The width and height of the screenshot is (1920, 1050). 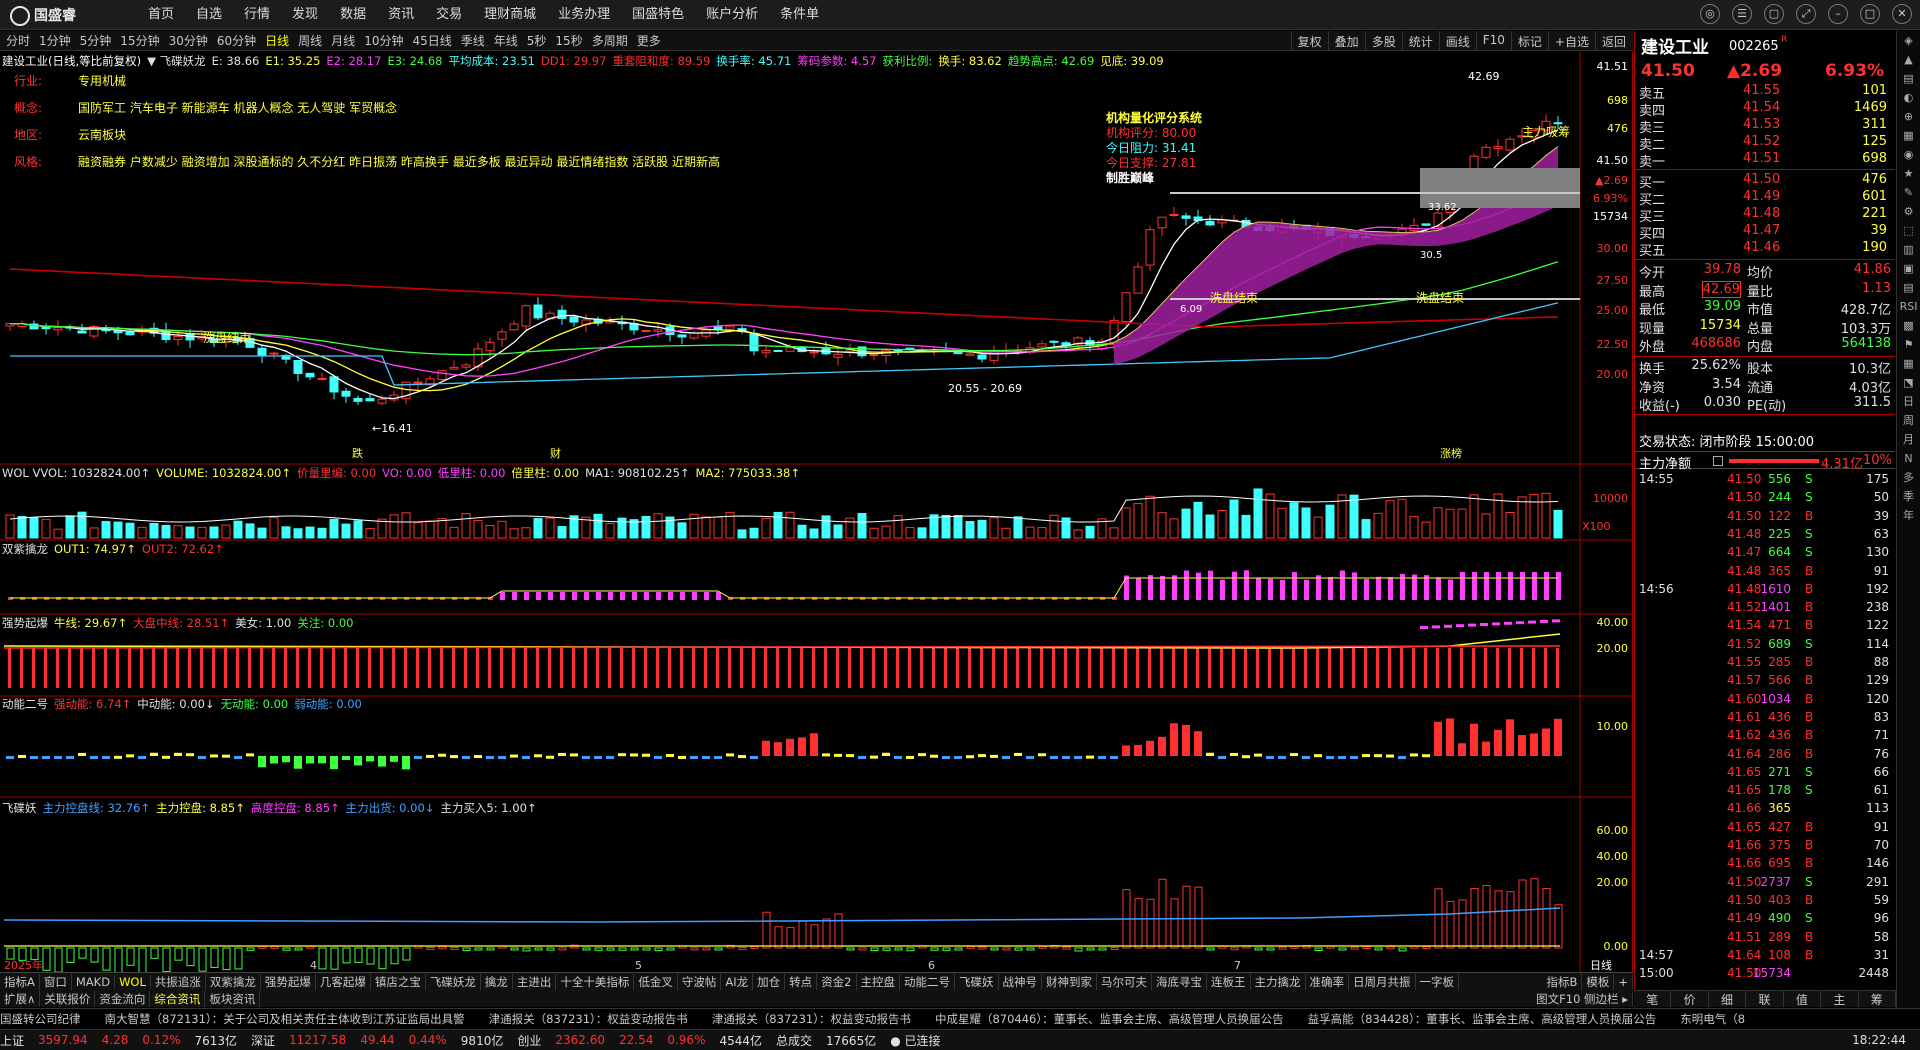 What do you see at coordinates (584, 15) in the screenshot?
I see `menu-item: 业务办理` at bounding box center [584, 15].